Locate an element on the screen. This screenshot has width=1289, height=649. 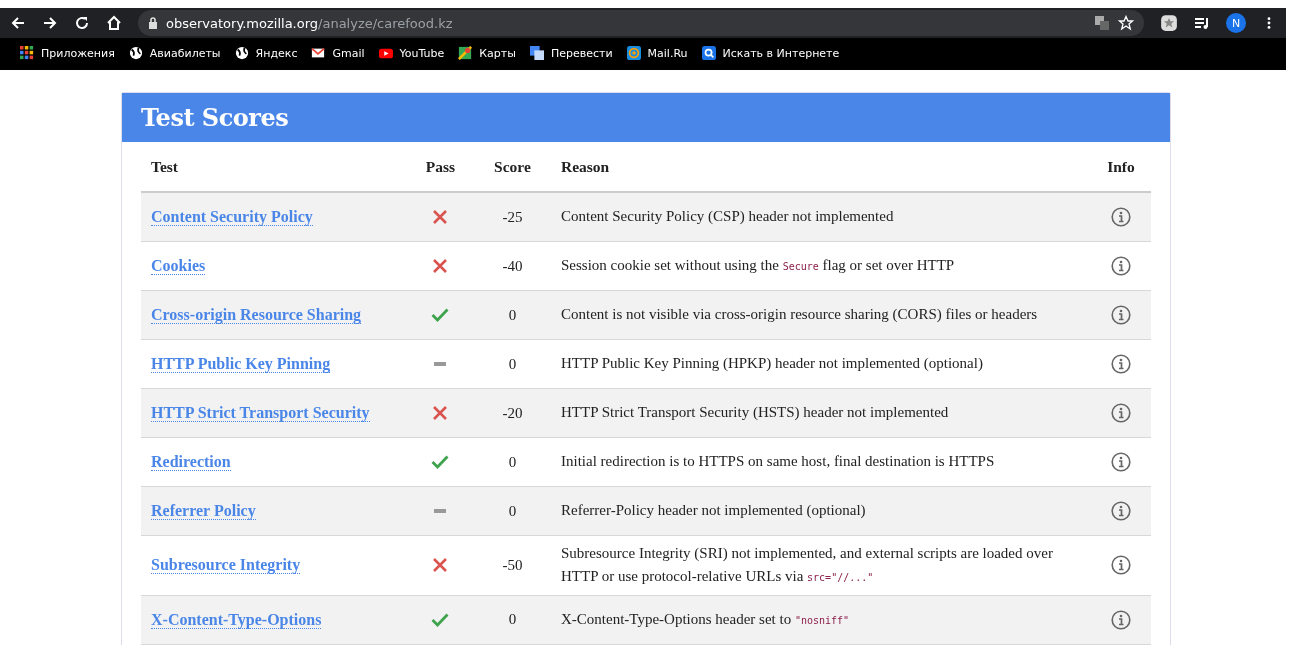
reason-text: Content is not visible via cross-origin resource sharing (CORS) files or headers is located at coordinates (799, 314).